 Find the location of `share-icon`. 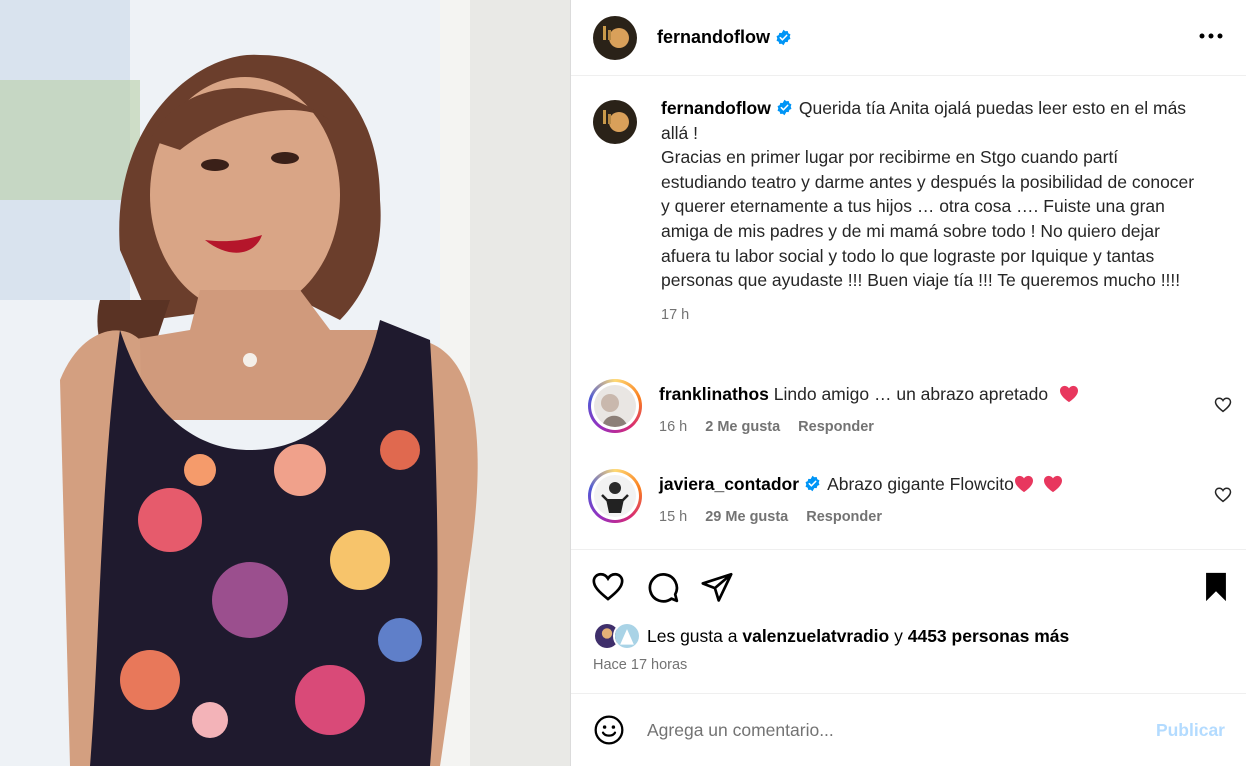

share-icon is located at coordinates (717, 587).